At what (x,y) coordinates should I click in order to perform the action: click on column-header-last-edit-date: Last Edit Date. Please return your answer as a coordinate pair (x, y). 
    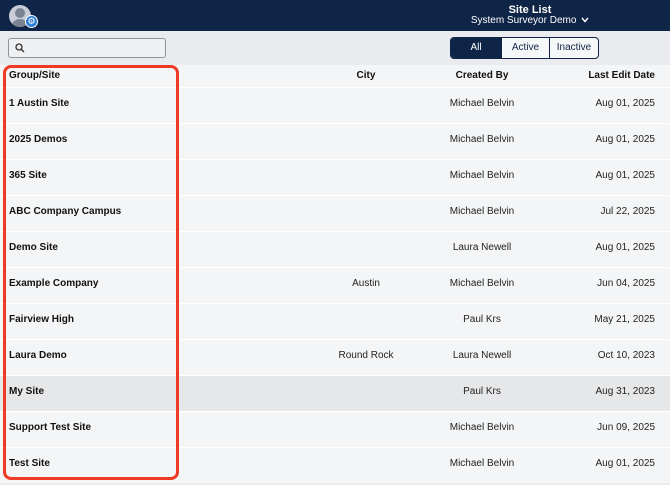
    Looking at the image, I should click on (621, 76).